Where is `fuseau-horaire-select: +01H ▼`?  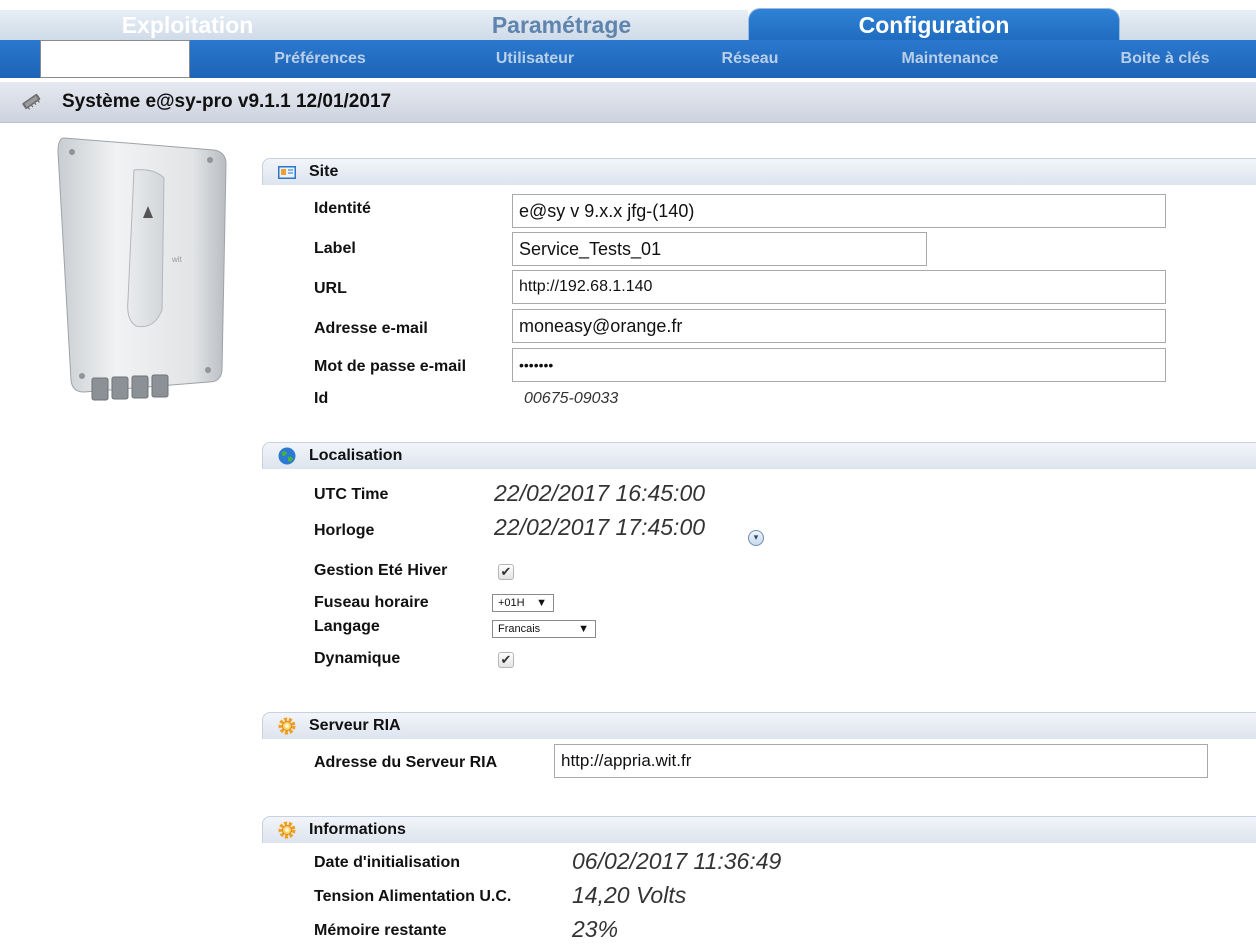
fuseau-horaire-select: +01H ▼ is located at coordinates (523, 603).